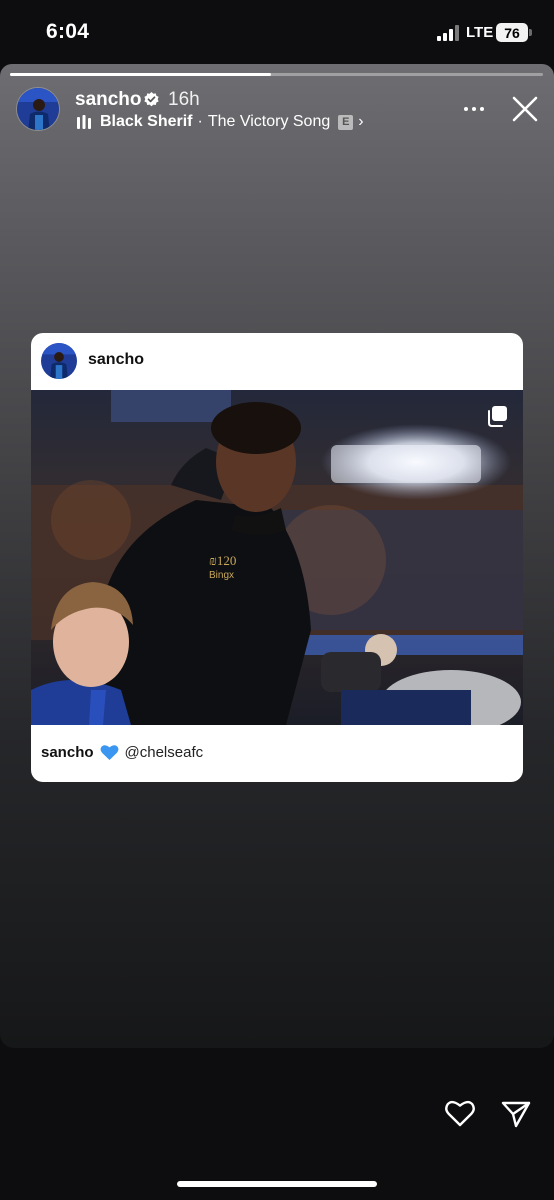 The height and width of the screenshot is (1200, 554). What do you see at coordinates (221, 575) in the screenshot?
I see `jersey-sponsor: Bingx` at bounding box center [221, 575].